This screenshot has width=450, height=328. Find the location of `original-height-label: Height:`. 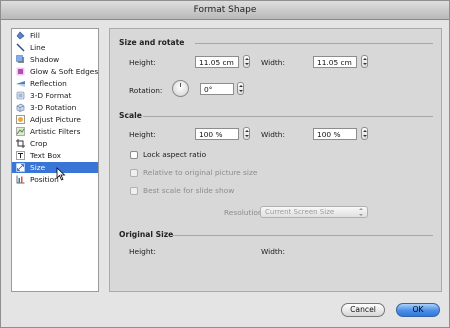

original-height-label: Height: is located at coordinates (142, 251).